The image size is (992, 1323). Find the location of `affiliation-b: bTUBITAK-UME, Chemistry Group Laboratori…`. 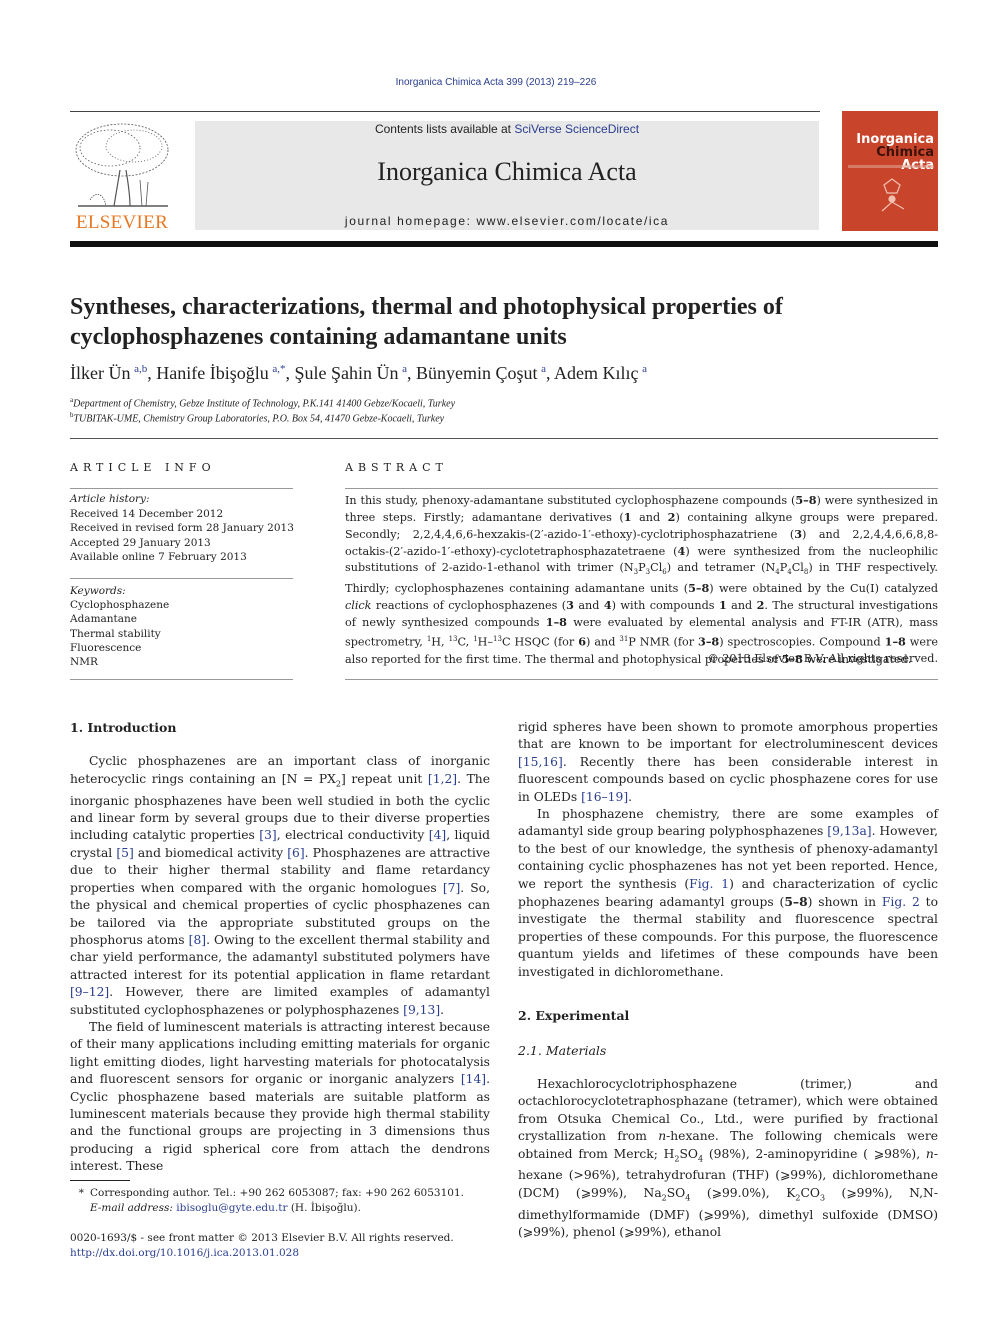

affiliation-b: bTUBITAK-UME, Chemistry Group Laboratori… is located at coordinates (257, 417).